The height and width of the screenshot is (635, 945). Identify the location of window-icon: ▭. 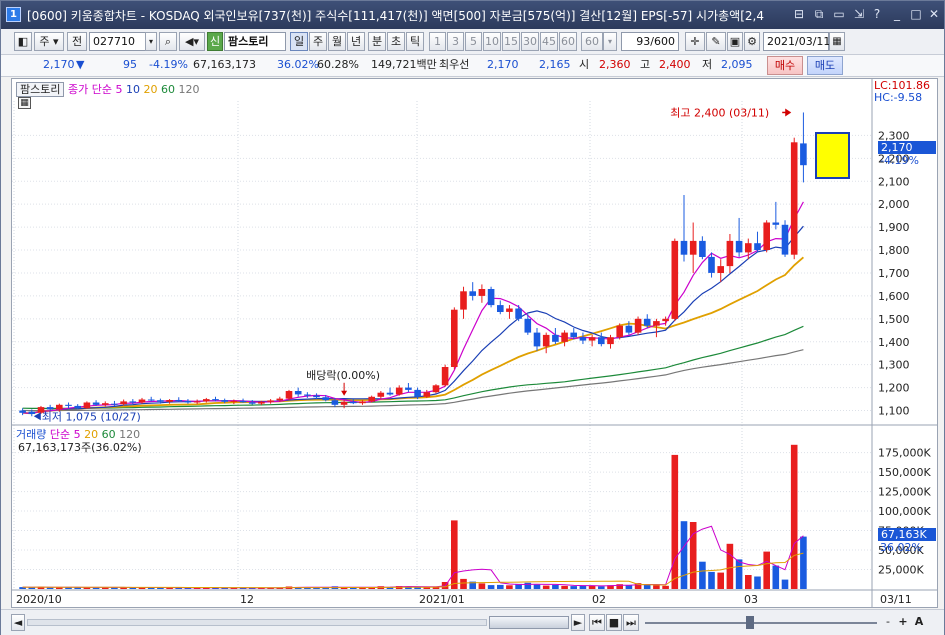
(839, 14).